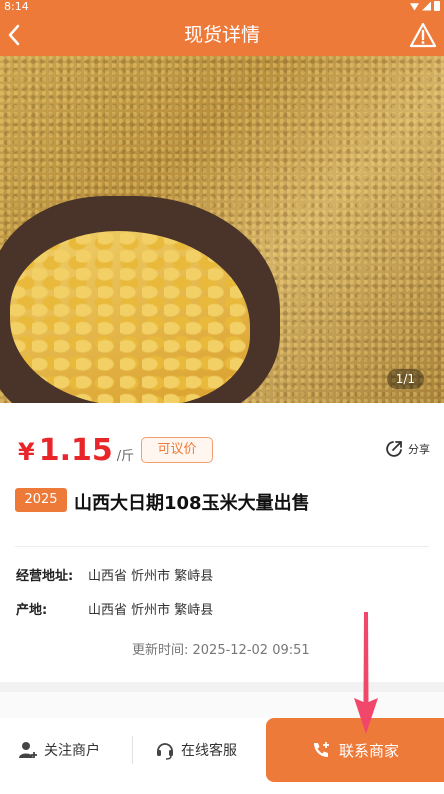 The image size is (444, 794). I want to click on signal-icon, so click(426, 6).